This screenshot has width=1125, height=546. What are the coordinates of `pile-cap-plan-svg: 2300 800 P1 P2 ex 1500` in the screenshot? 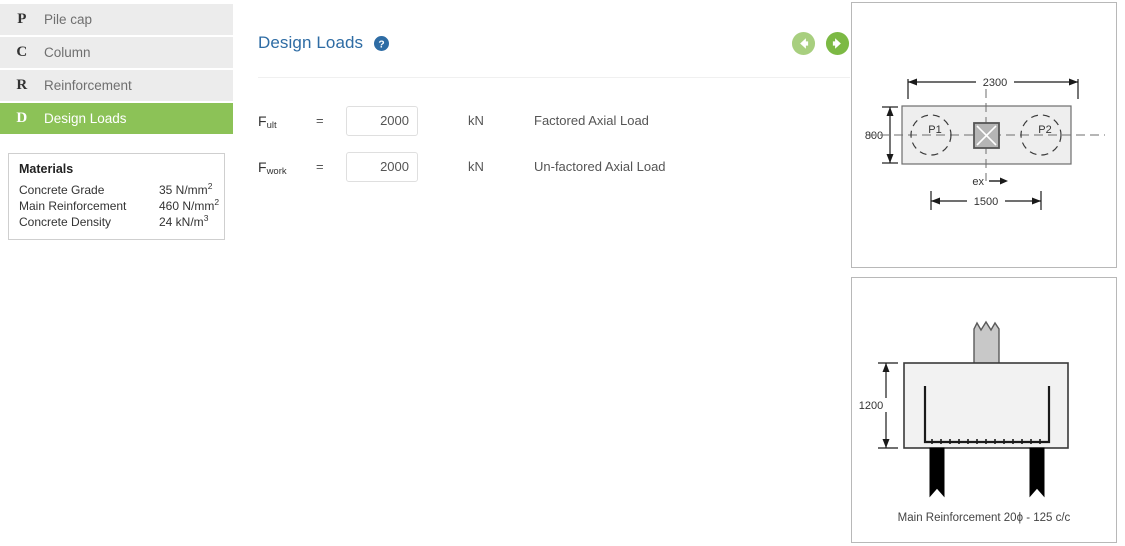 It's located at (982, 142).